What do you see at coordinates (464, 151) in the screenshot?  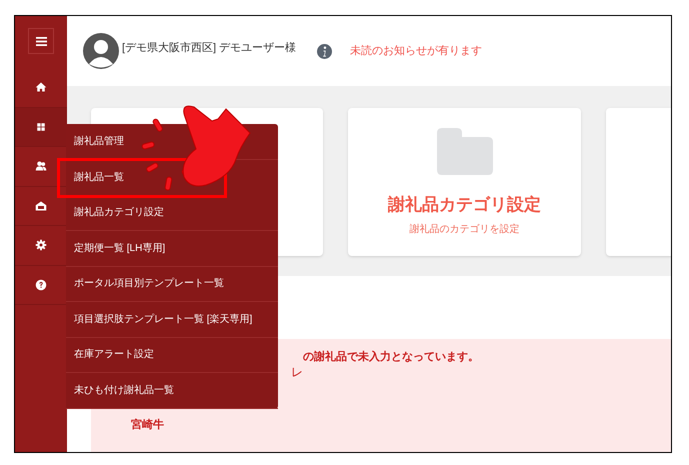 I see `folder-icon` at bounding box center [464, 151].